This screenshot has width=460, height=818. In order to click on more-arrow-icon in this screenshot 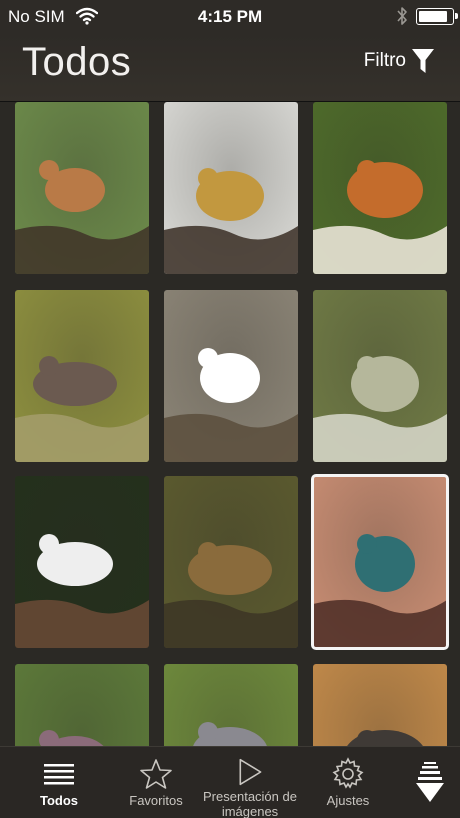, I will do `click(430, 782)`.